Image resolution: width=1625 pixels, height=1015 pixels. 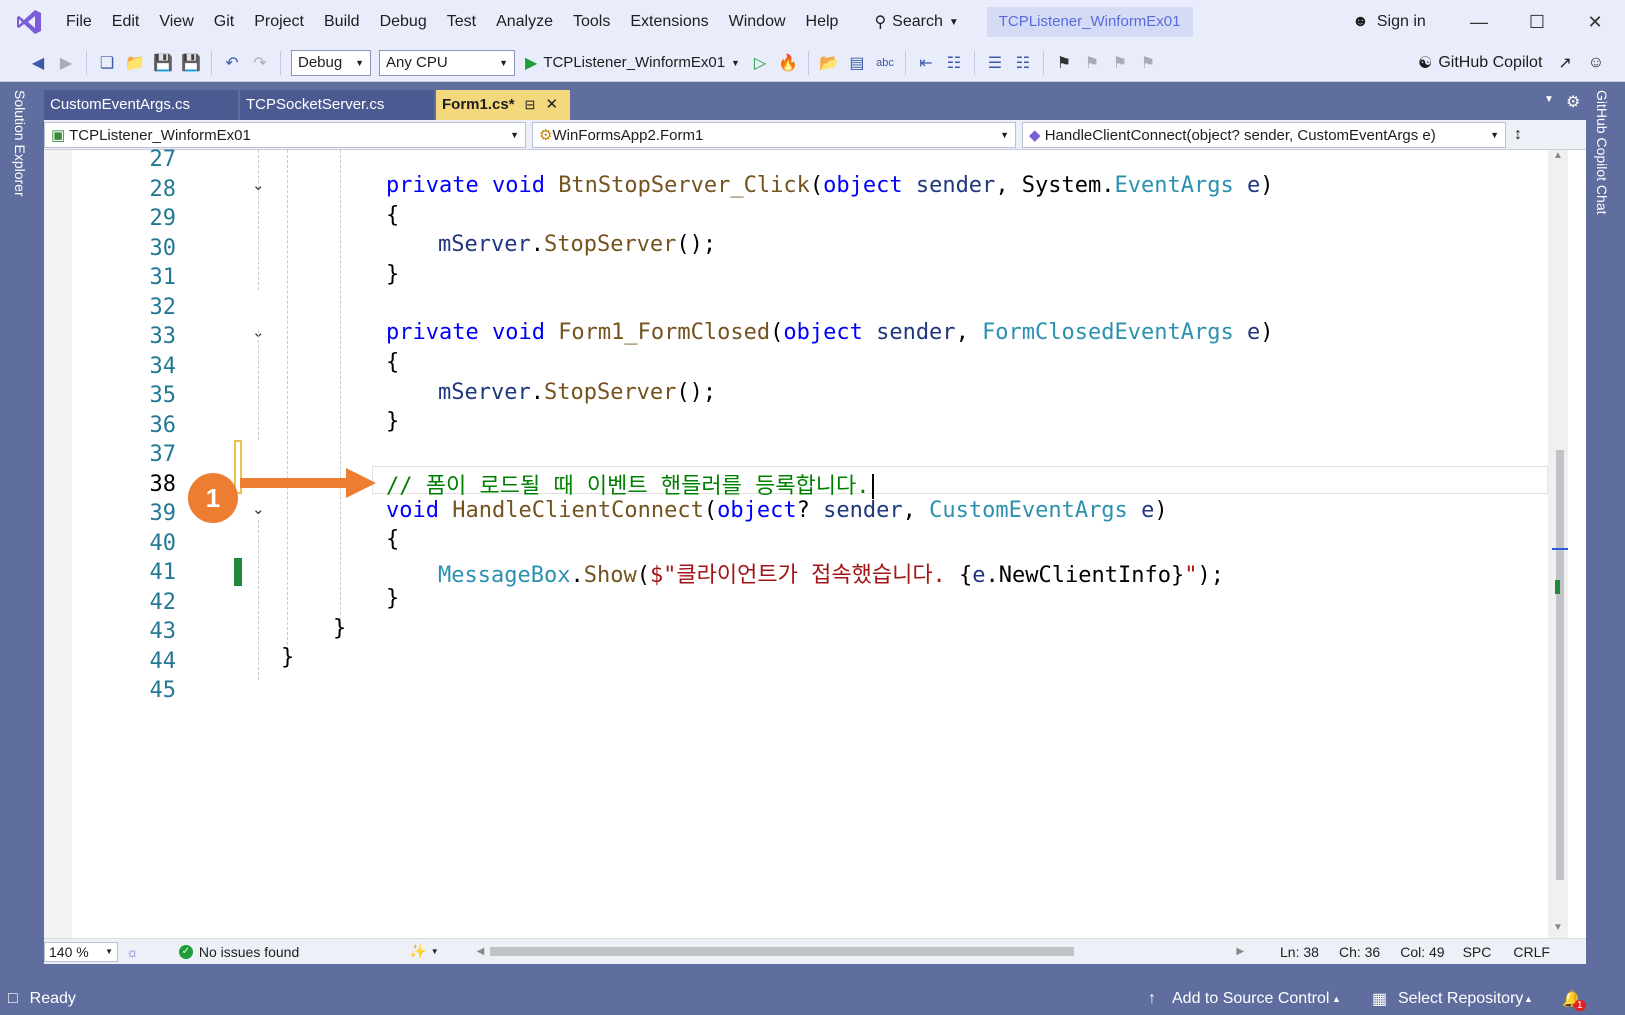 I want to click on tab-list-chevron-icon: ▼, so click(x=1549, y=99).